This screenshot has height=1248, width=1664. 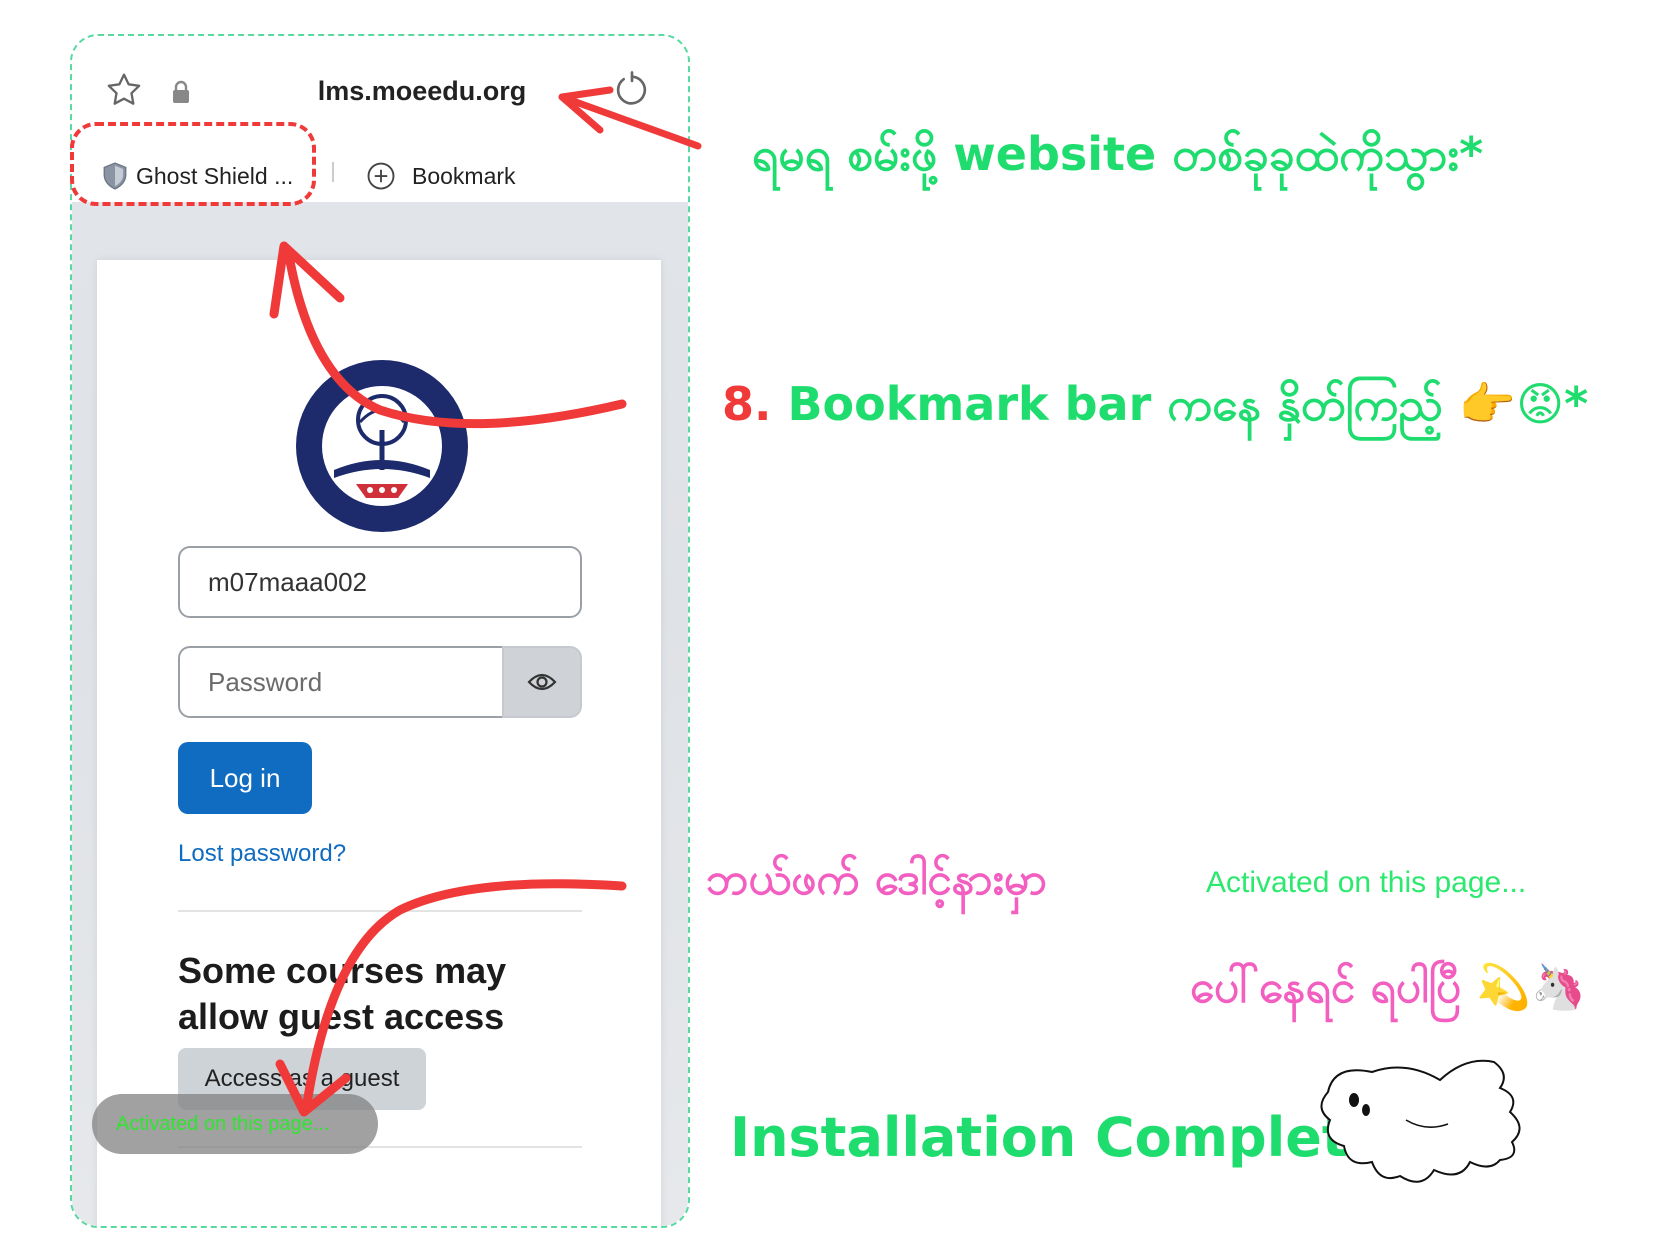 I want to click on username-value: m07maaa002, so click(x=287, y=581).